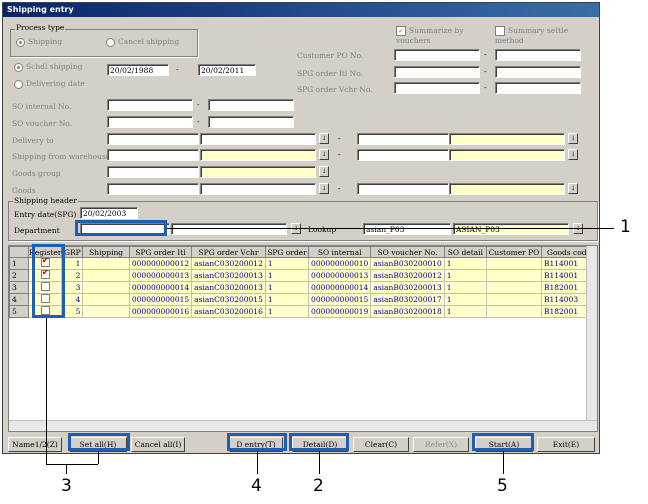 Image resolution: width=648 pixels, height=504 pixels. I want to click on radio-shipping: Shipping, so click(39, 42).